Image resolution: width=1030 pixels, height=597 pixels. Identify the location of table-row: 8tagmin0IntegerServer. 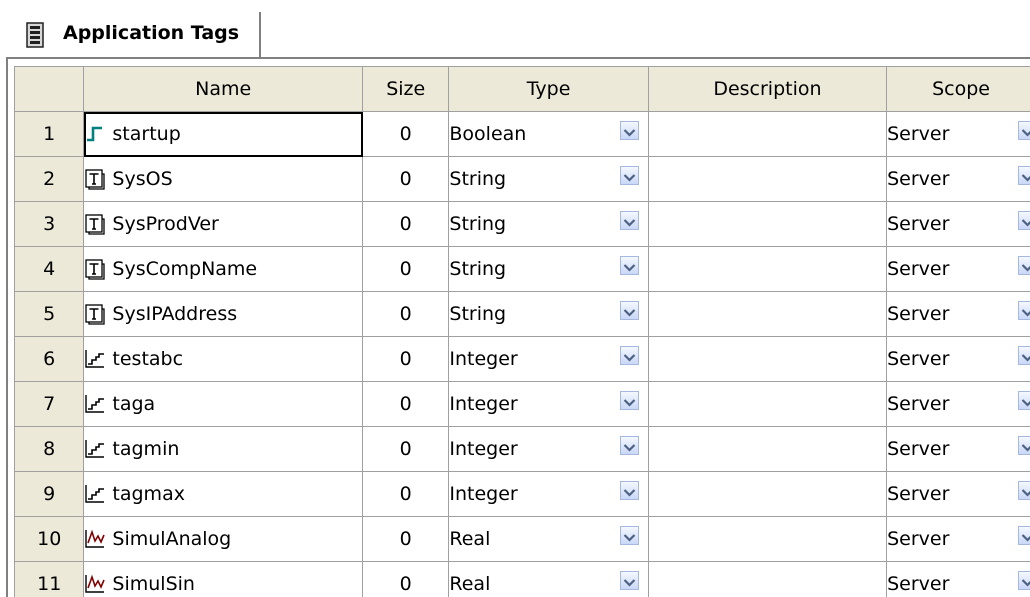
(522, 449).